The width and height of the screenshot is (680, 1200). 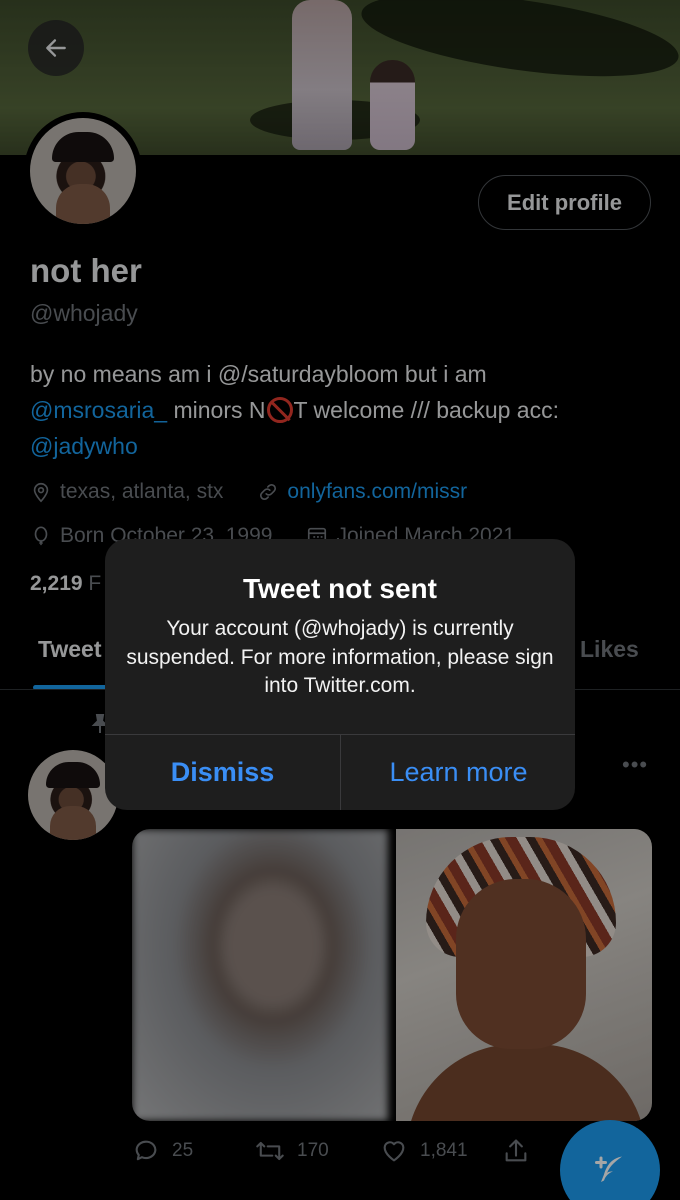 What do you see at coordinates (340, 588) in the screenshot?
I see `alert-title: Tweet not sent` at bounding box center [340, 588].